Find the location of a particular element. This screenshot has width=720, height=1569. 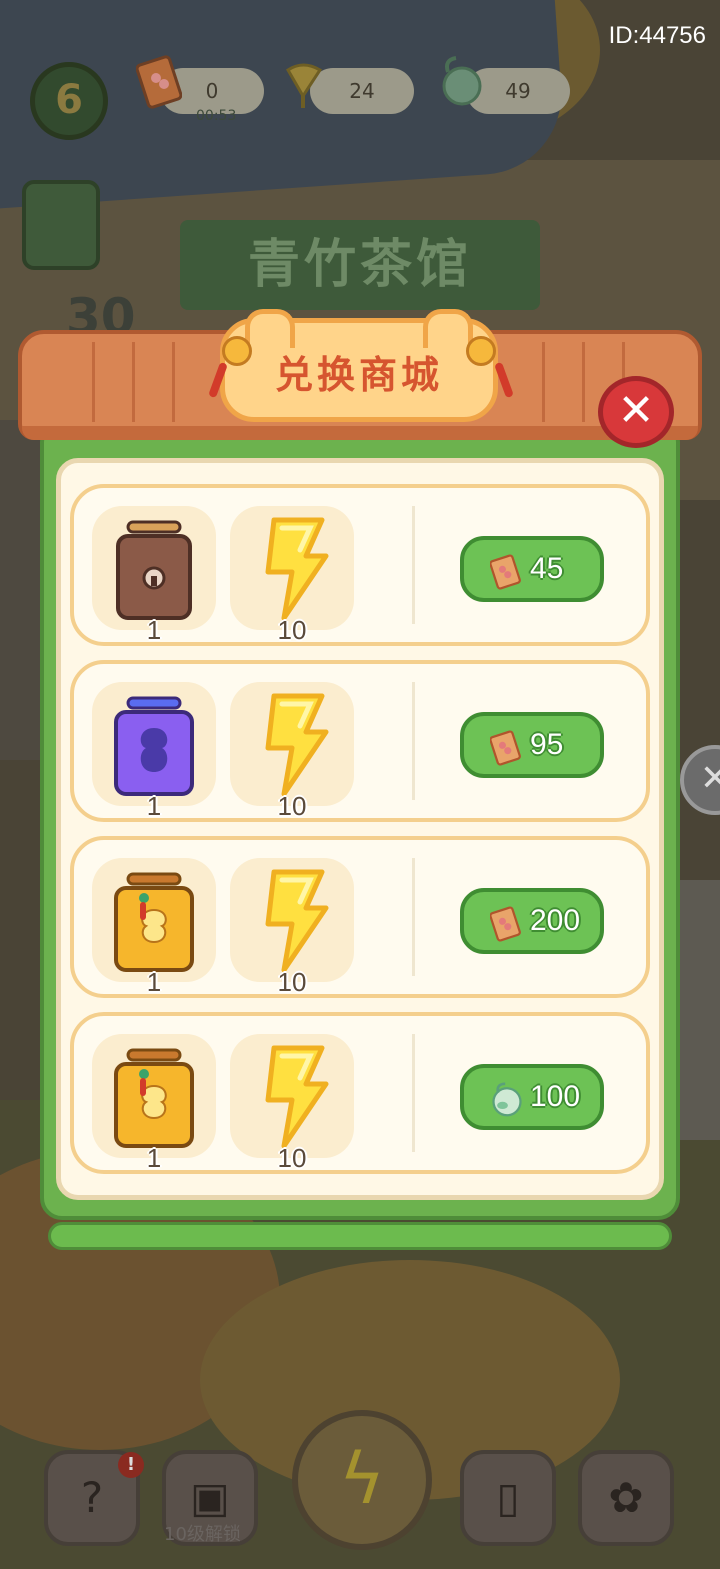

jade-drop-icon is located at coordinates (507, 1099).